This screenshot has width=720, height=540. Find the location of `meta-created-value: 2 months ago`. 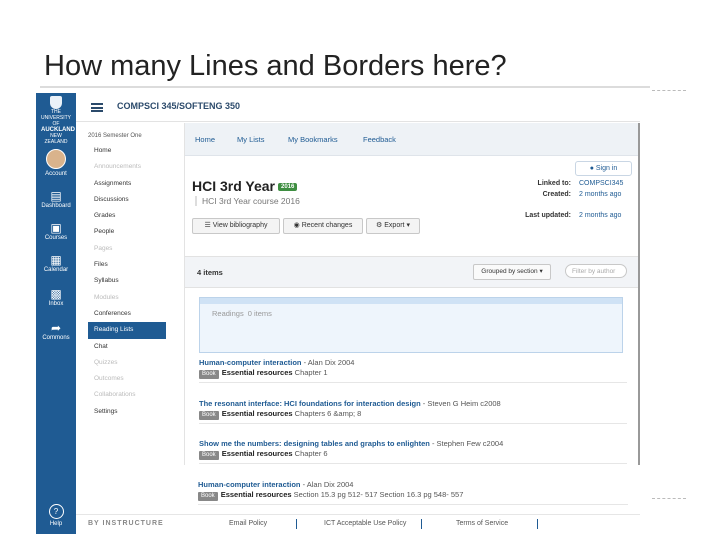

meta-created-value: 2 months ago is located at coordinates (600, 194).